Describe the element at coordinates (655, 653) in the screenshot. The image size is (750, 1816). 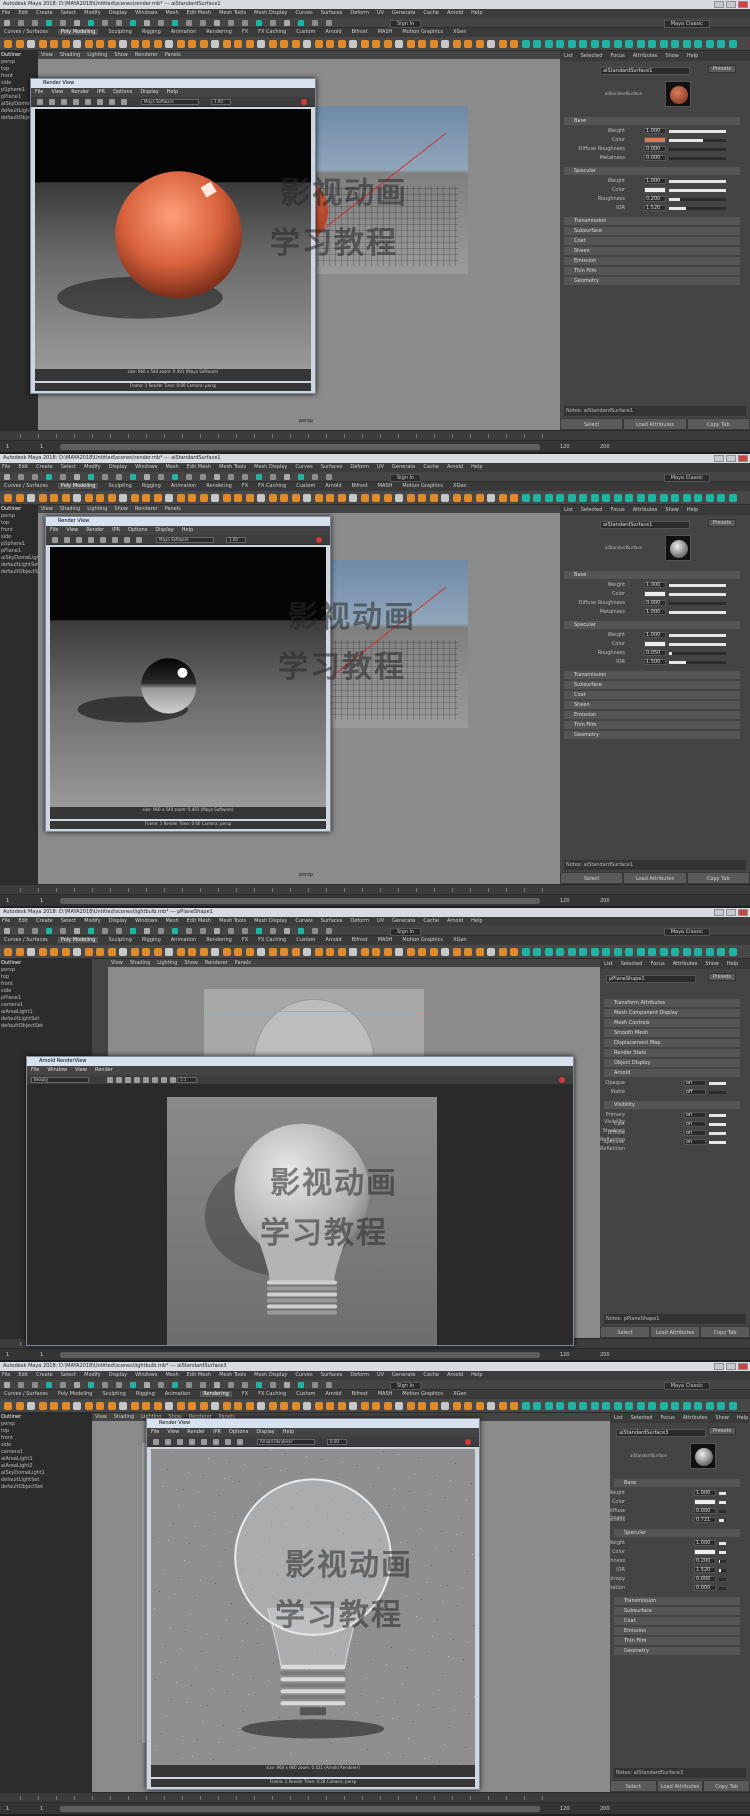
I see `attr-value-field: 0.050` at that location.